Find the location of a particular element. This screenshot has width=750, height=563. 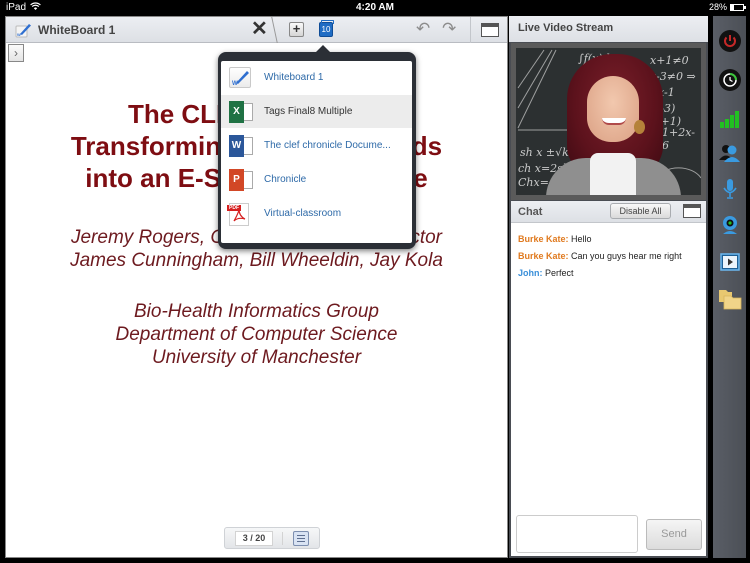

chat-window-button is located at coordinates (692, 211).